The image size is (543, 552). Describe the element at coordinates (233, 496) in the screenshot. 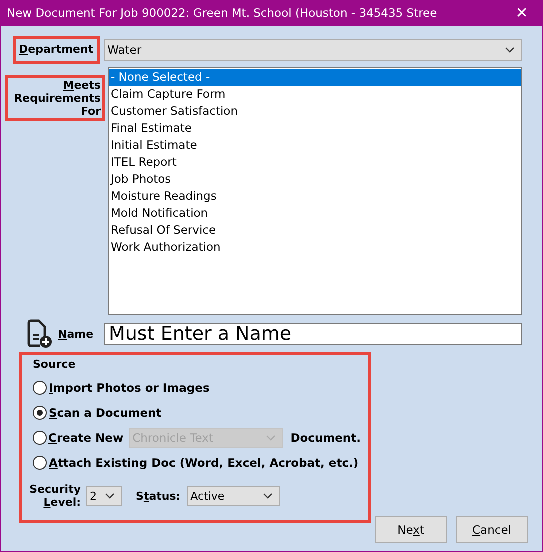

I see `status-dropdown: Active` at that location.